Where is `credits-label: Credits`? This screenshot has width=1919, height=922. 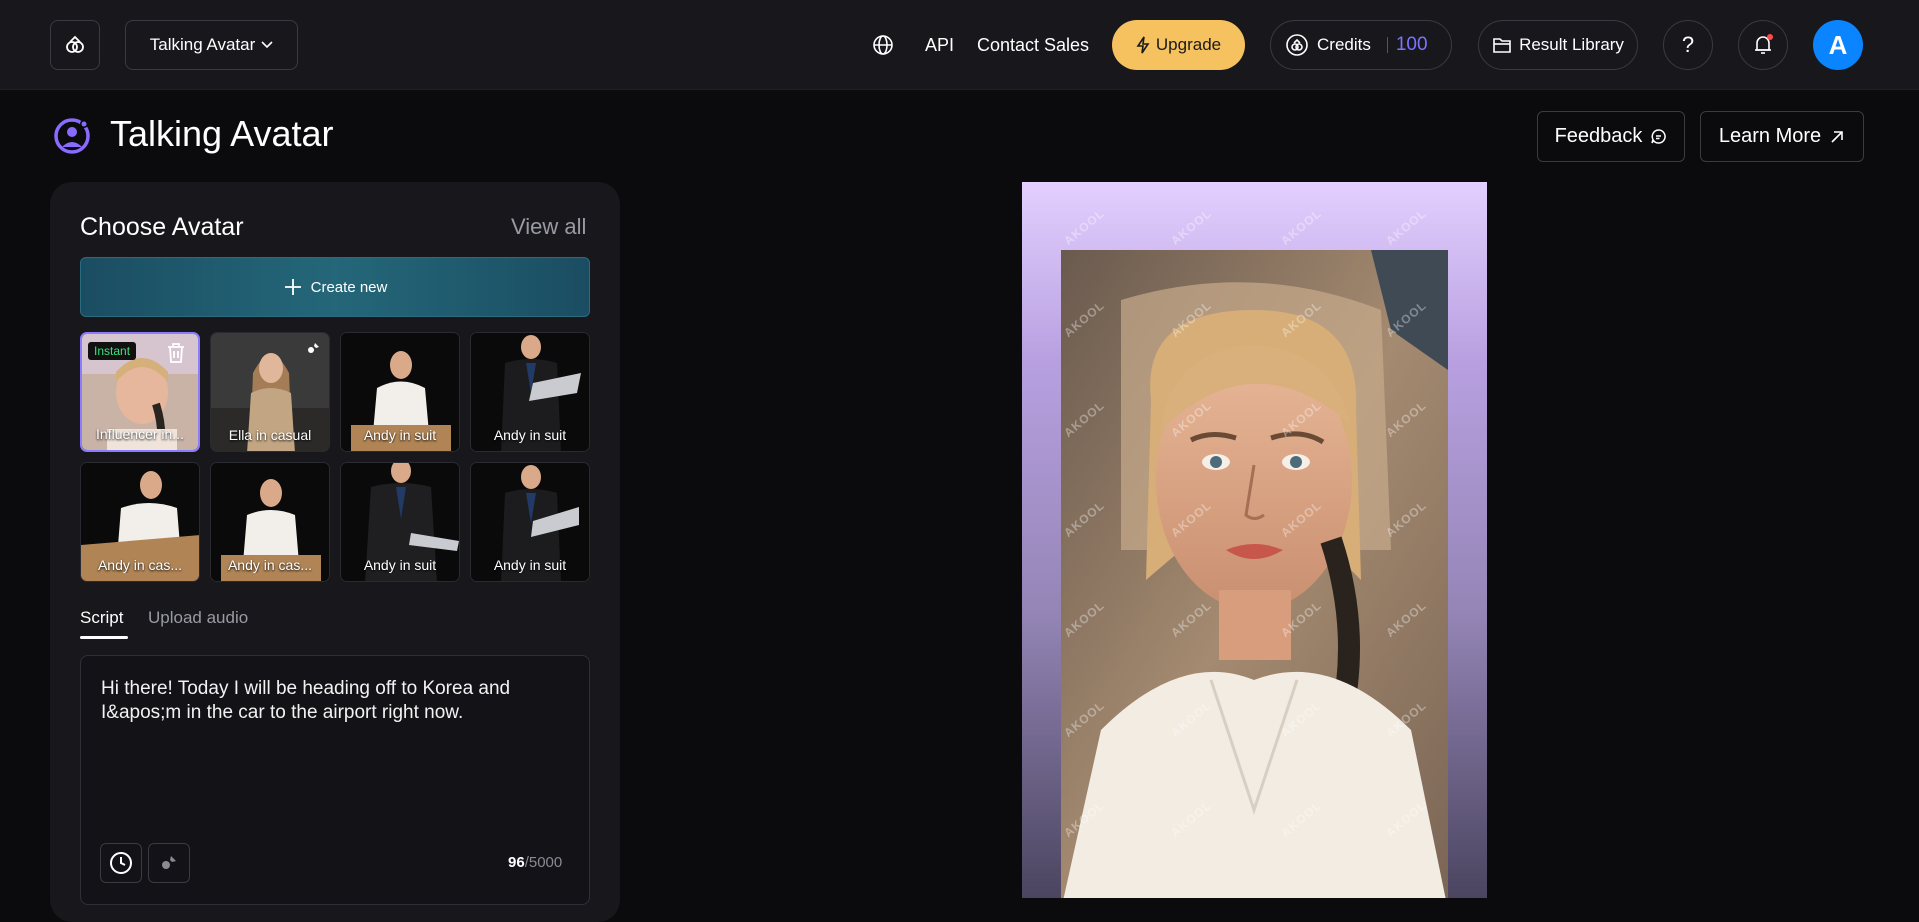
credits-label: Credits is located at coordinates (1344, 44).